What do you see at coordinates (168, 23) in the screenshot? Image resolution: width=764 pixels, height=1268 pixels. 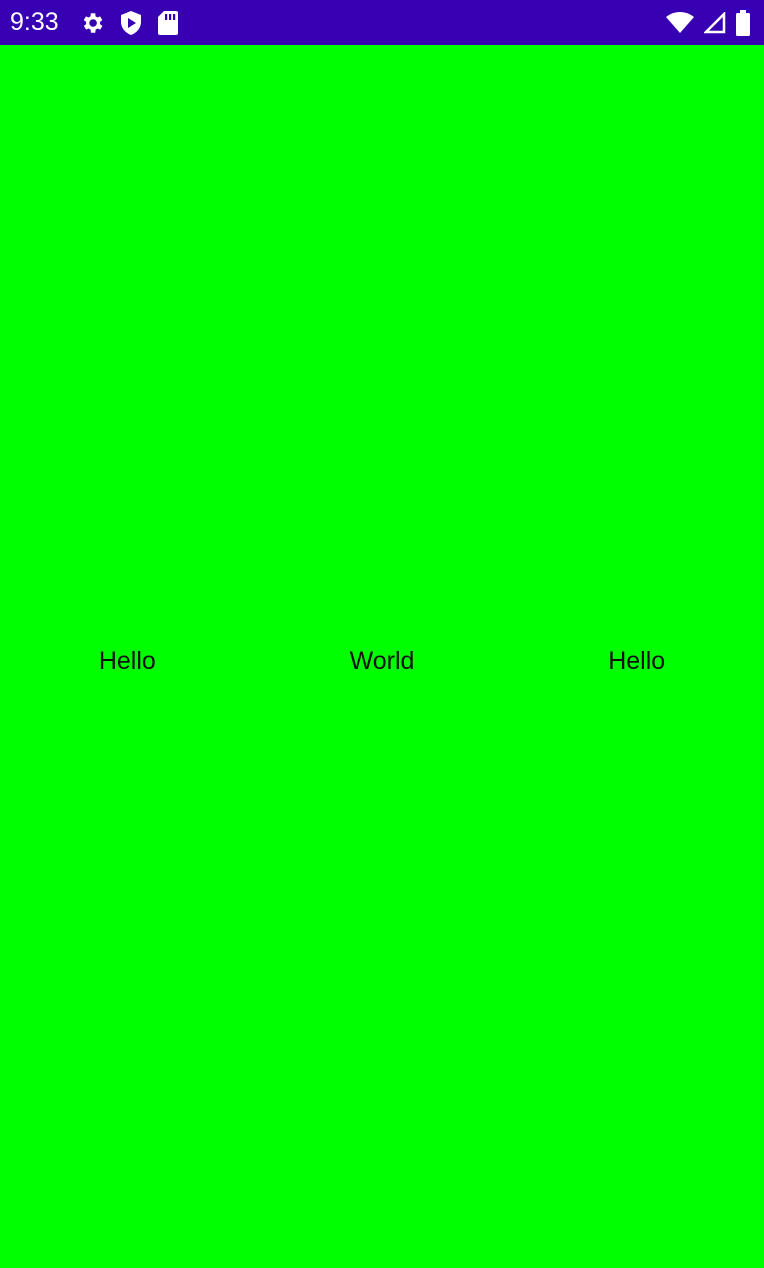 I see `sd-card-icon` at bounding box center [168, 23].